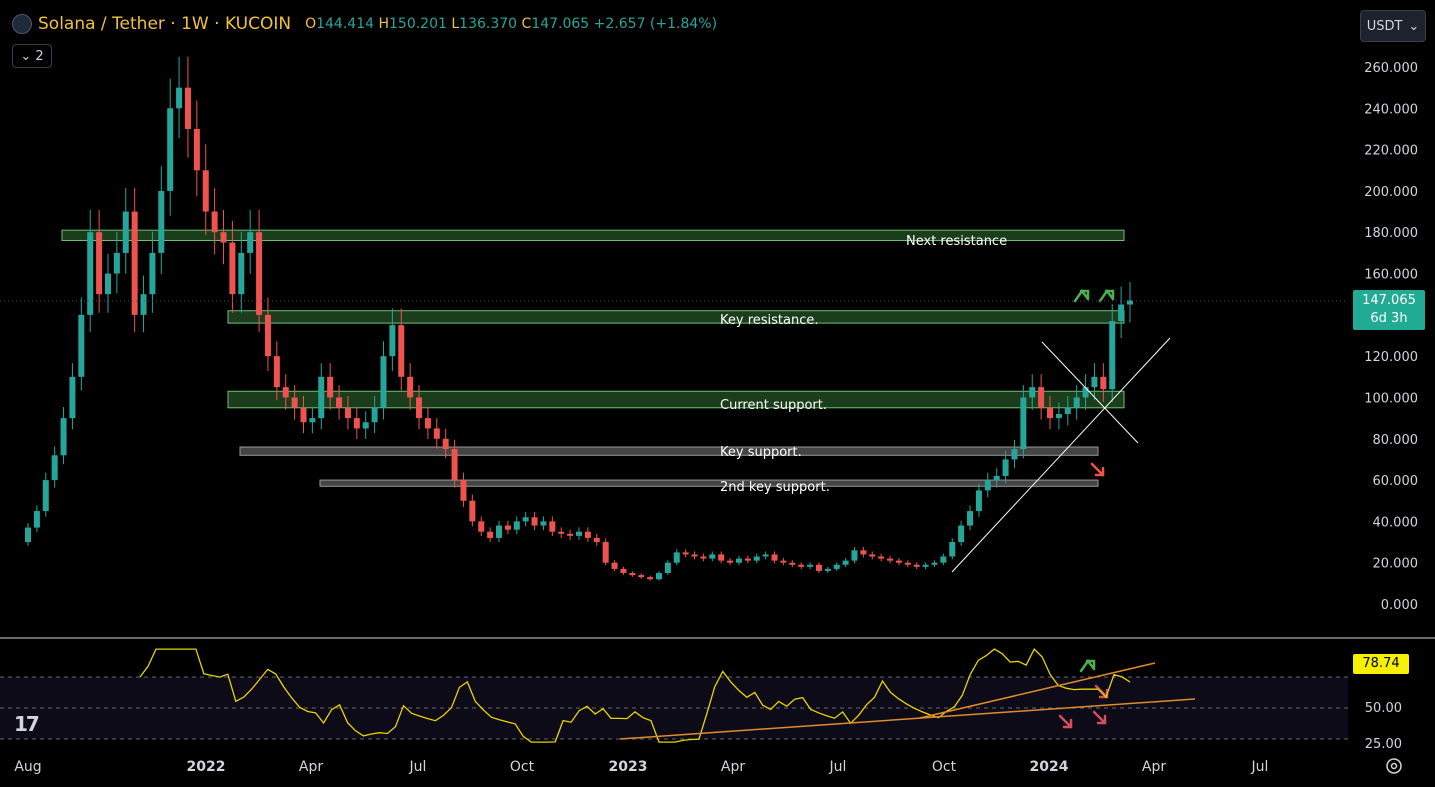 The width and height of the screenshot is (1435, 787). Describe the element at coordinates (1391, 398) in the screenshot. I see `price-tick-label: 100.000` at that location.